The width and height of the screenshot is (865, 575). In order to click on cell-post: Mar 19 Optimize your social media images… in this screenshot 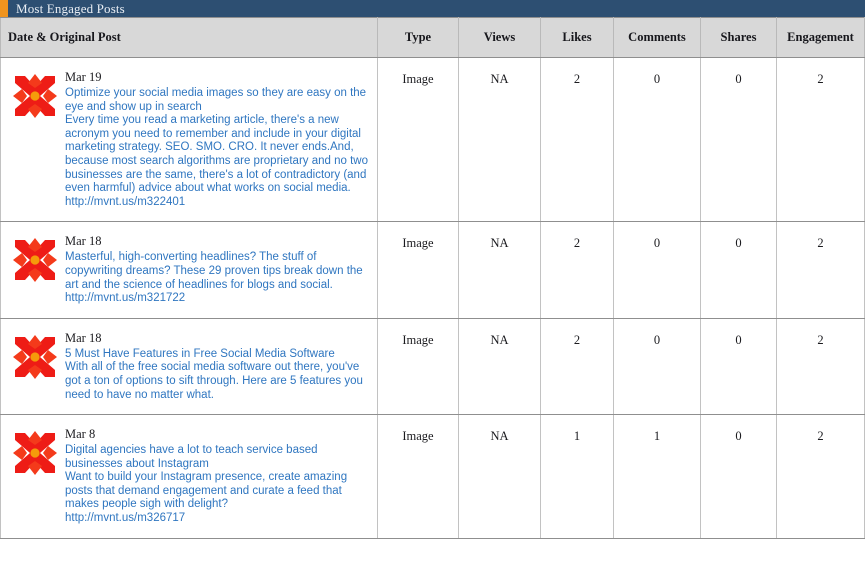, I will do `click(189, 140)`.